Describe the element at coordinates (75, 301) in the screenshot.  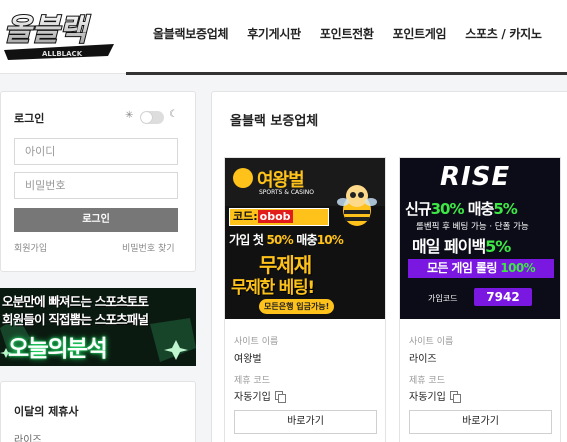
I see `banner-line-1: 오분만에 빠져드는 스포츠토토` at that location.